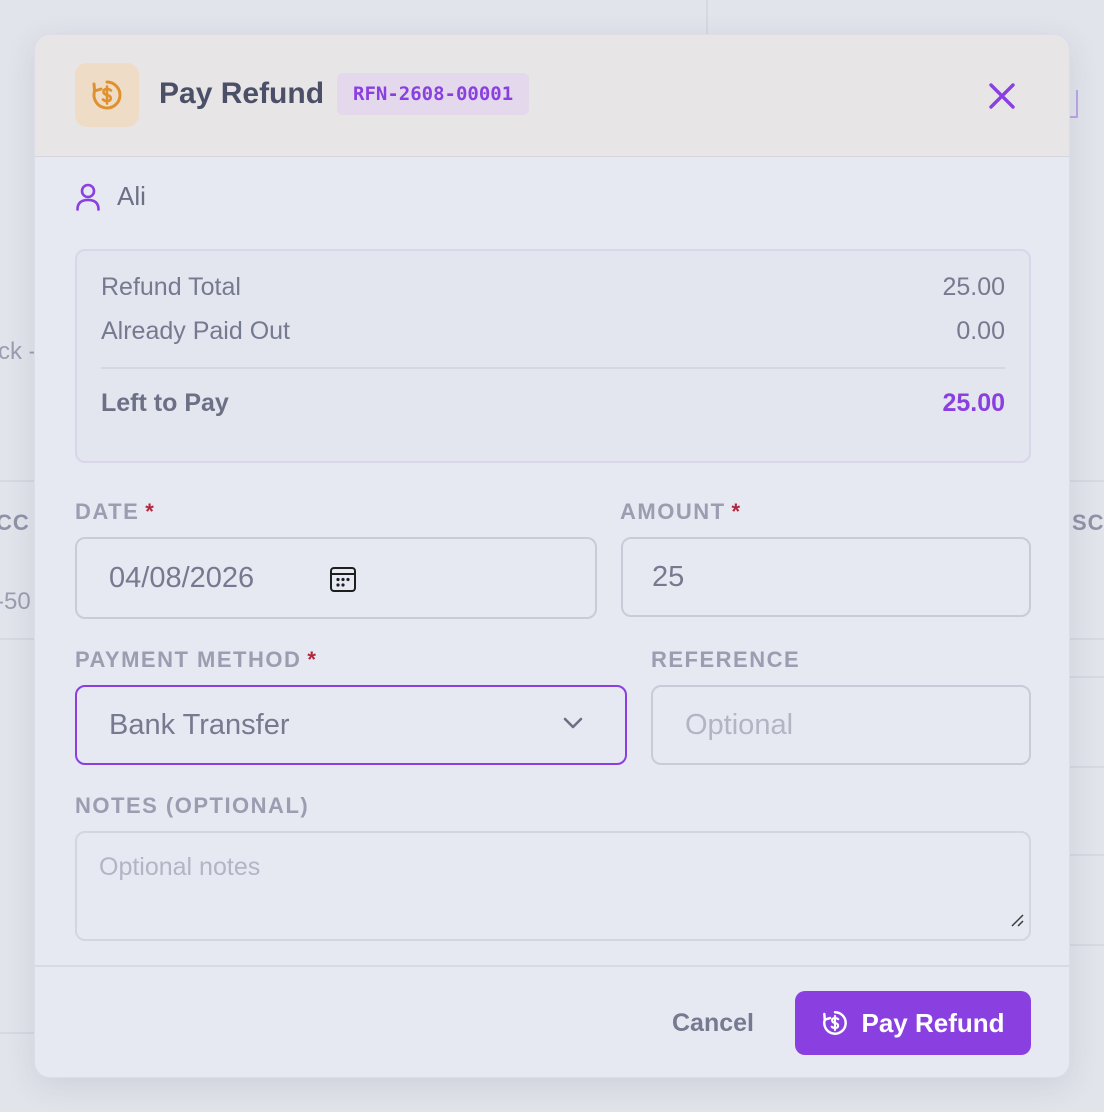 The image size is (1104, 1112). I want to click on refund-total-value: 25.00, so click(973, 287).